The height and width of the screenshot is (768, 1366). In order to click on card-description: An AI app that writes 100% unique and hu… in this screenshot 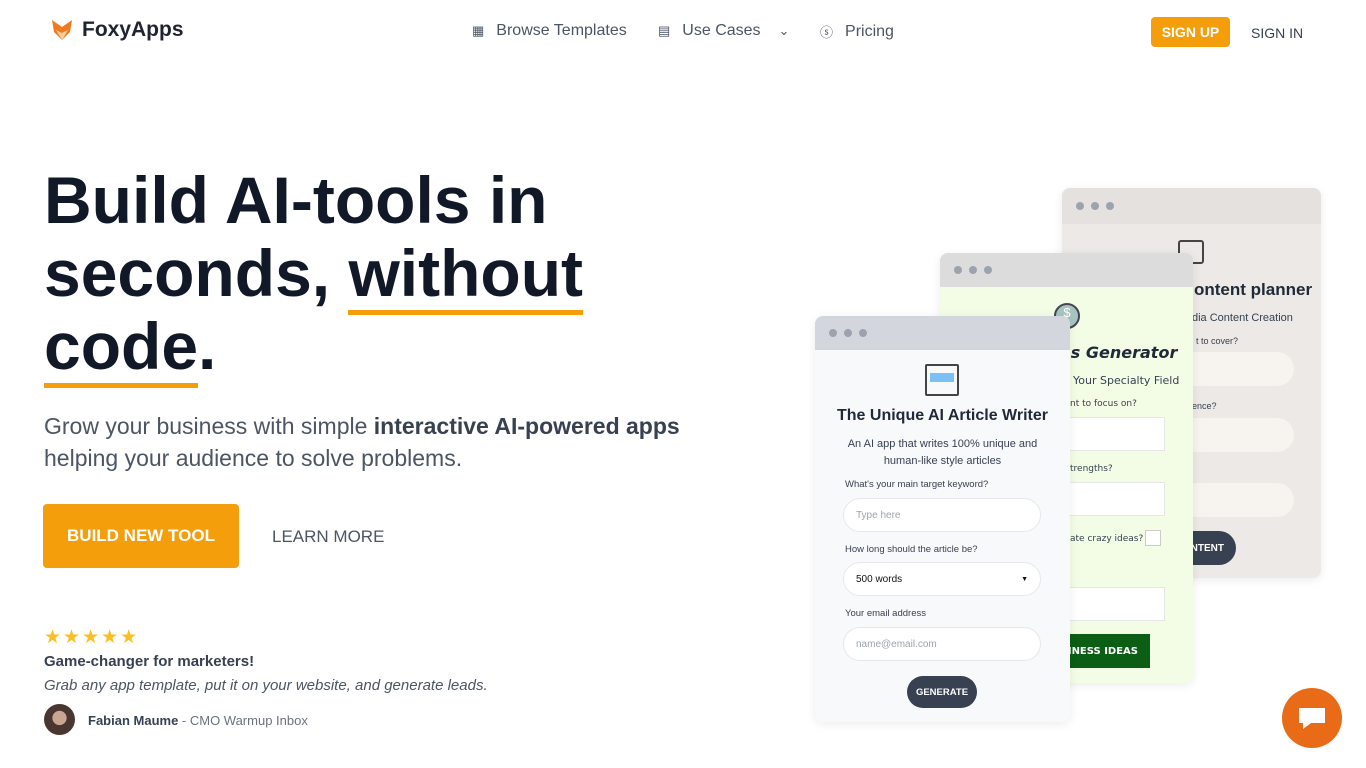, I will do `click(942, 452)`.